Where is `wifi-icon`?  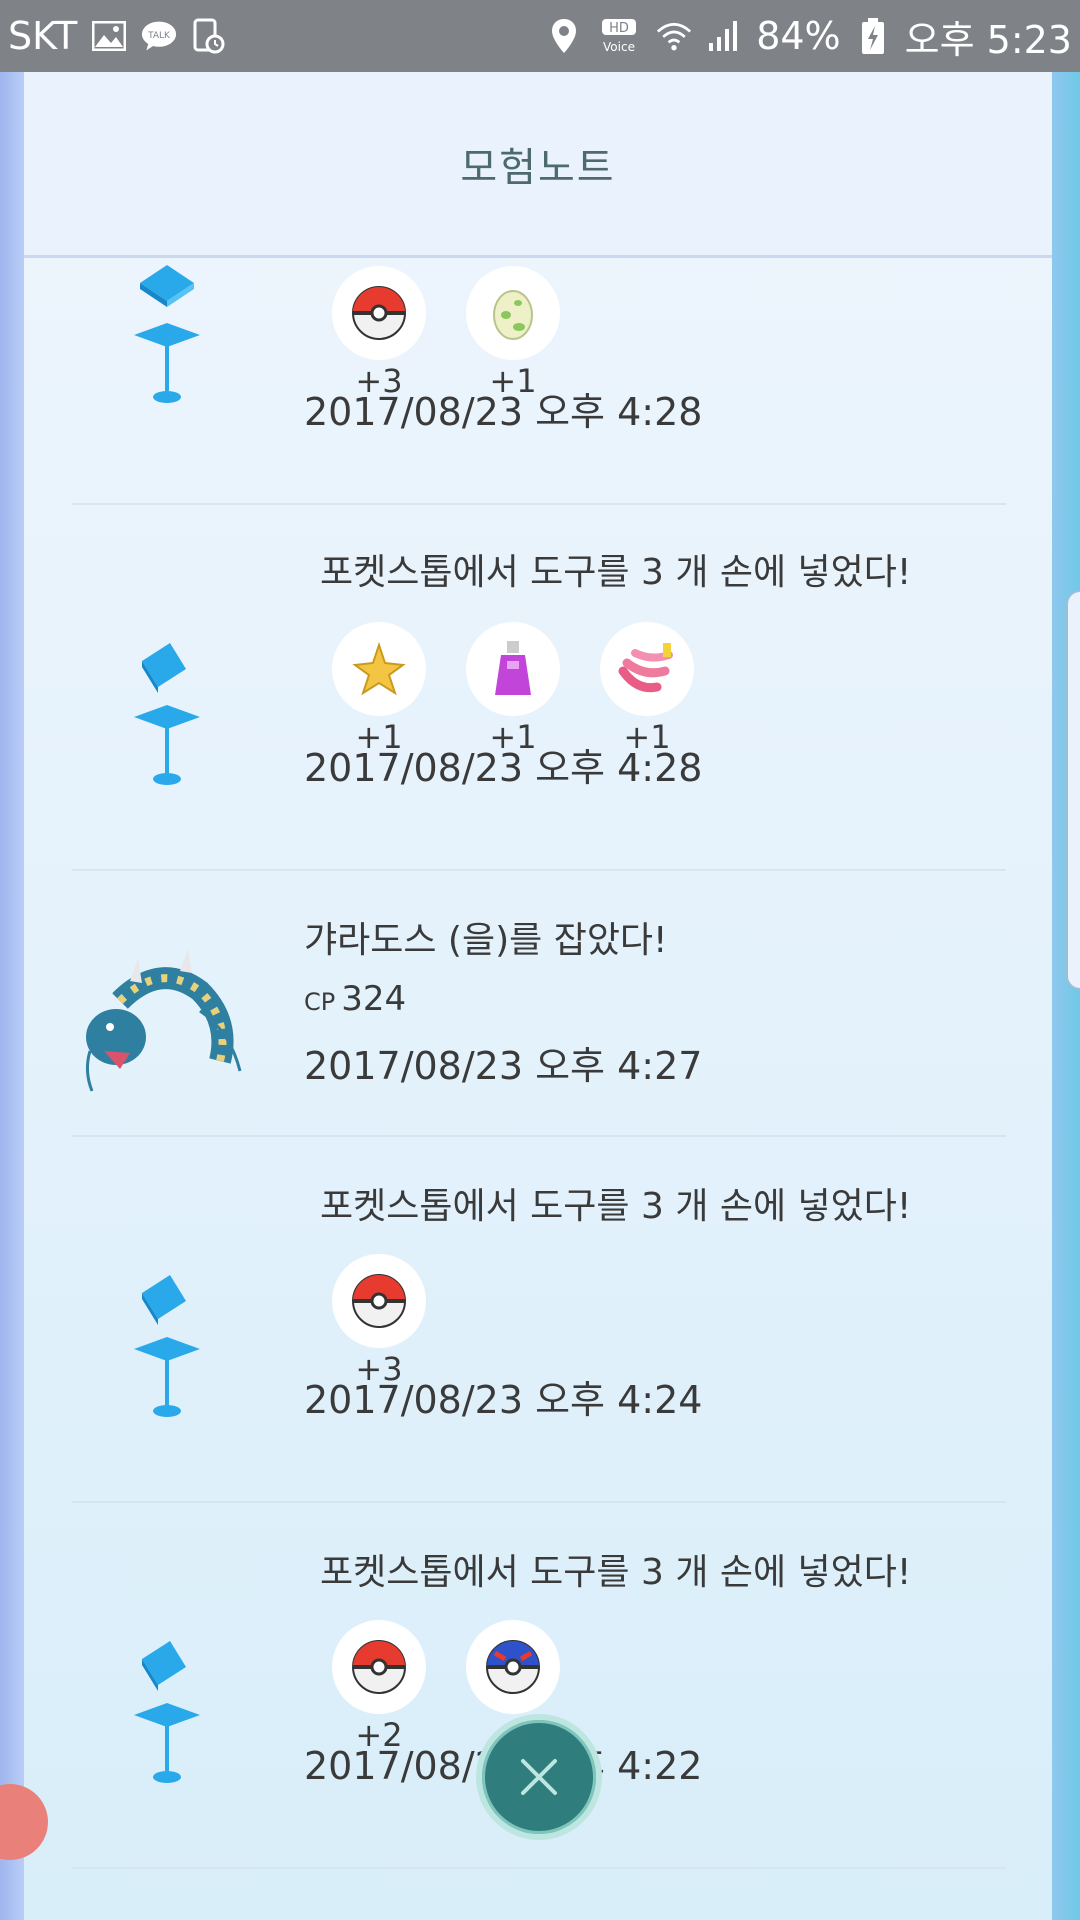
wifi-icon is located at coordinates (674, 36).